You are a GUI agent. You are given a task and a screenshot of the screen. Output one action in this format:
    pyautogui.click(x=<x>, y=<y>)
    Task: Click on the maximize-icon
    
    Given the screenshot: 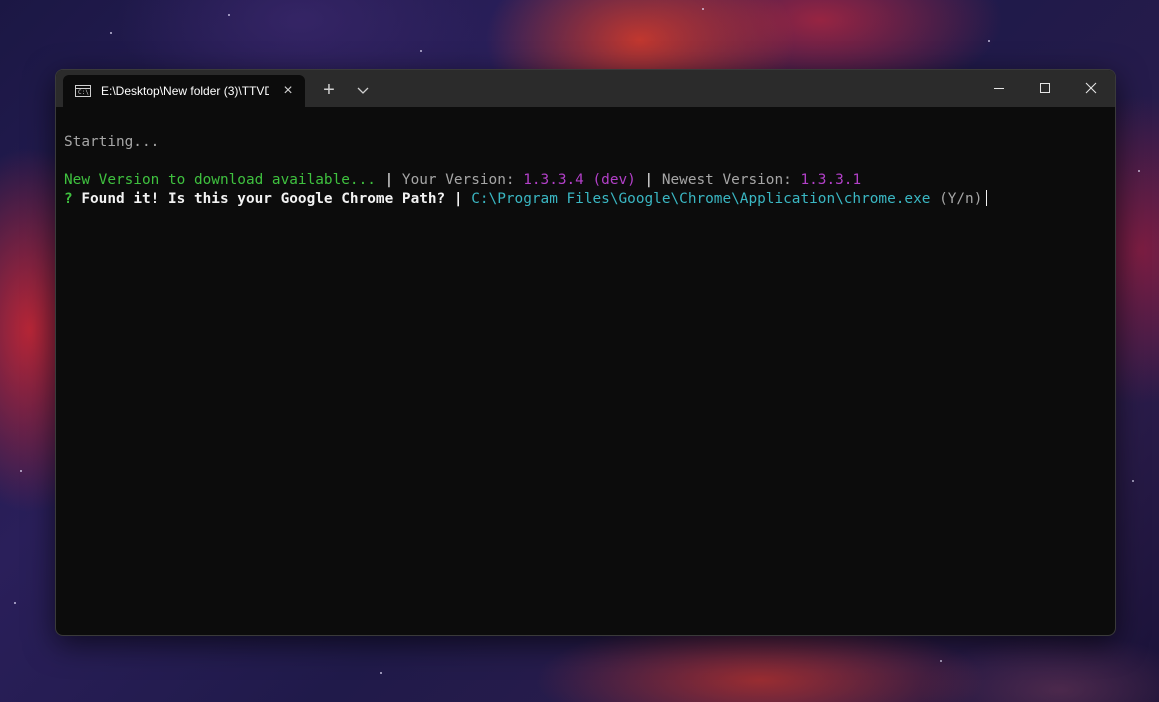 What is the action you would take?
    pyautogui.click(x=1045, y=88)
    